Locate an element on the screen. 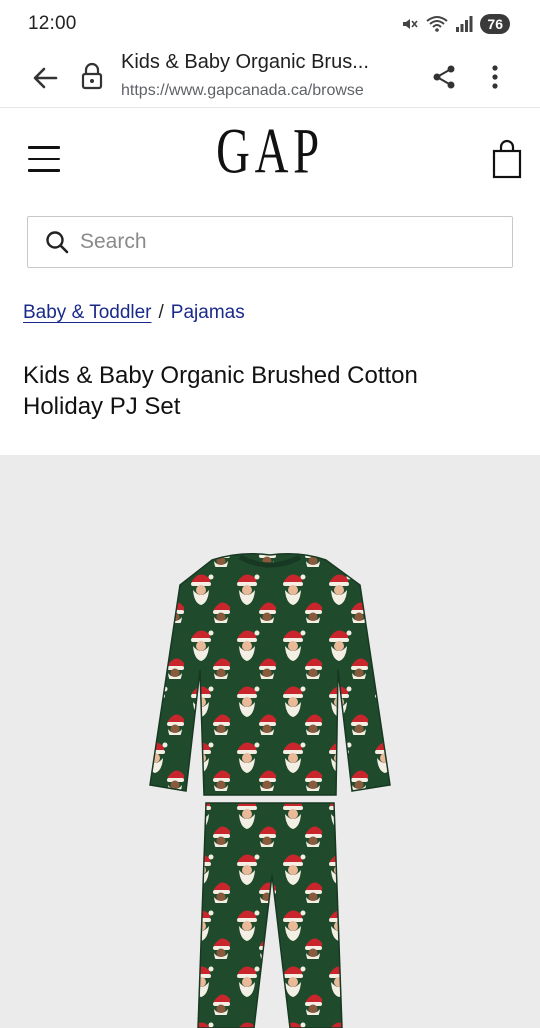 This screenshot has width=540, height=1028. wifi-icon is located at coordinates (437, 24).